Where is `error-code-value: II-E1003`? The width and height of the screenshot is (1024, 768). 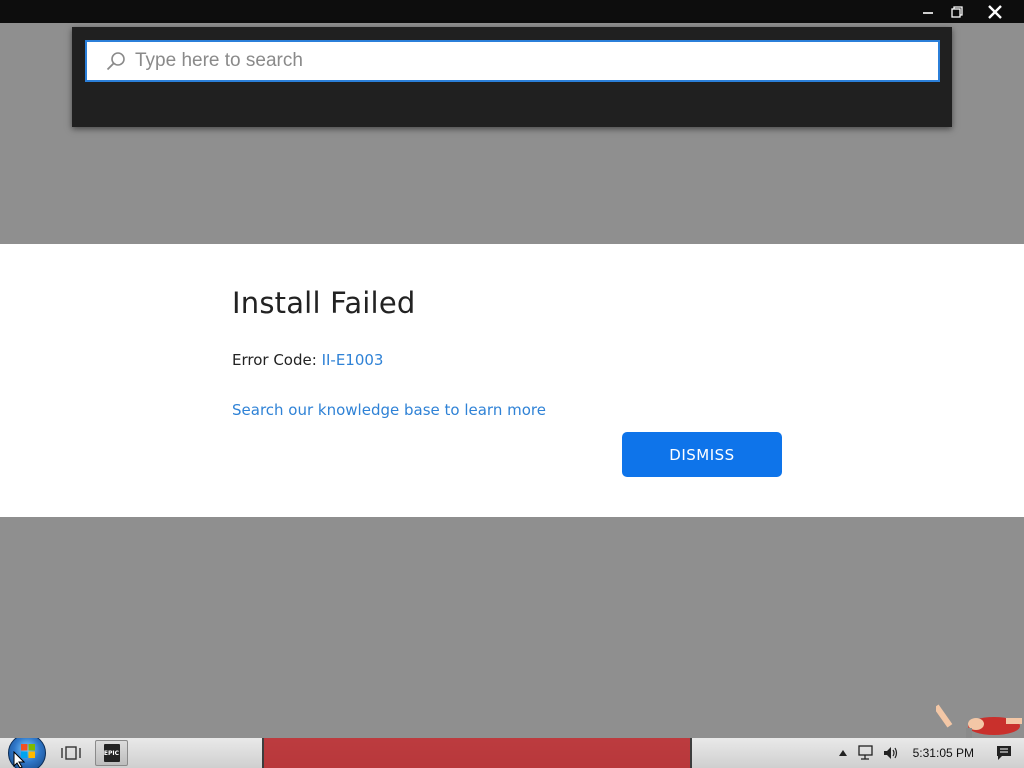 error-code-value: II-E1003 is located at coordinates (352, 360).